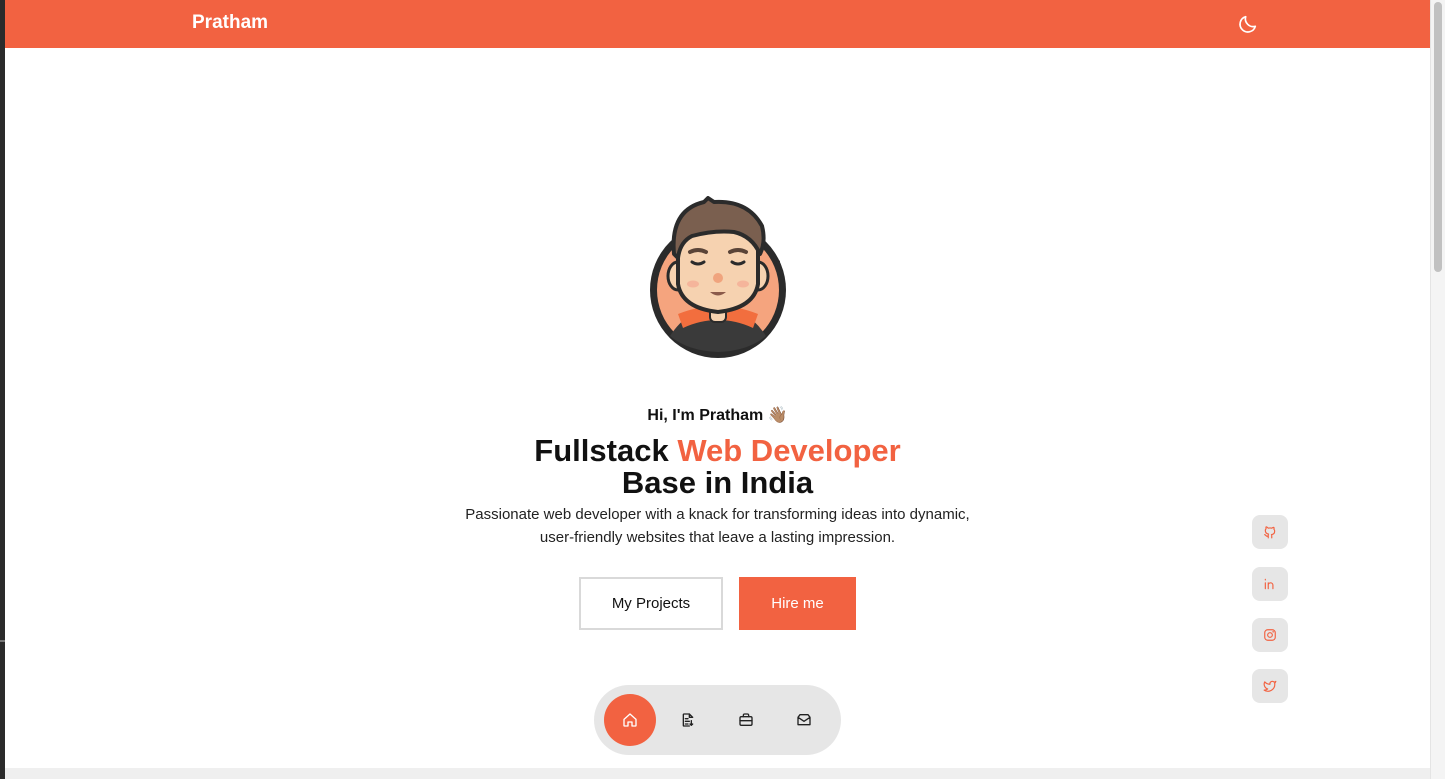  I want to click on hero-headline: Fullstack Web Developer Base in India, so click(717, 467).